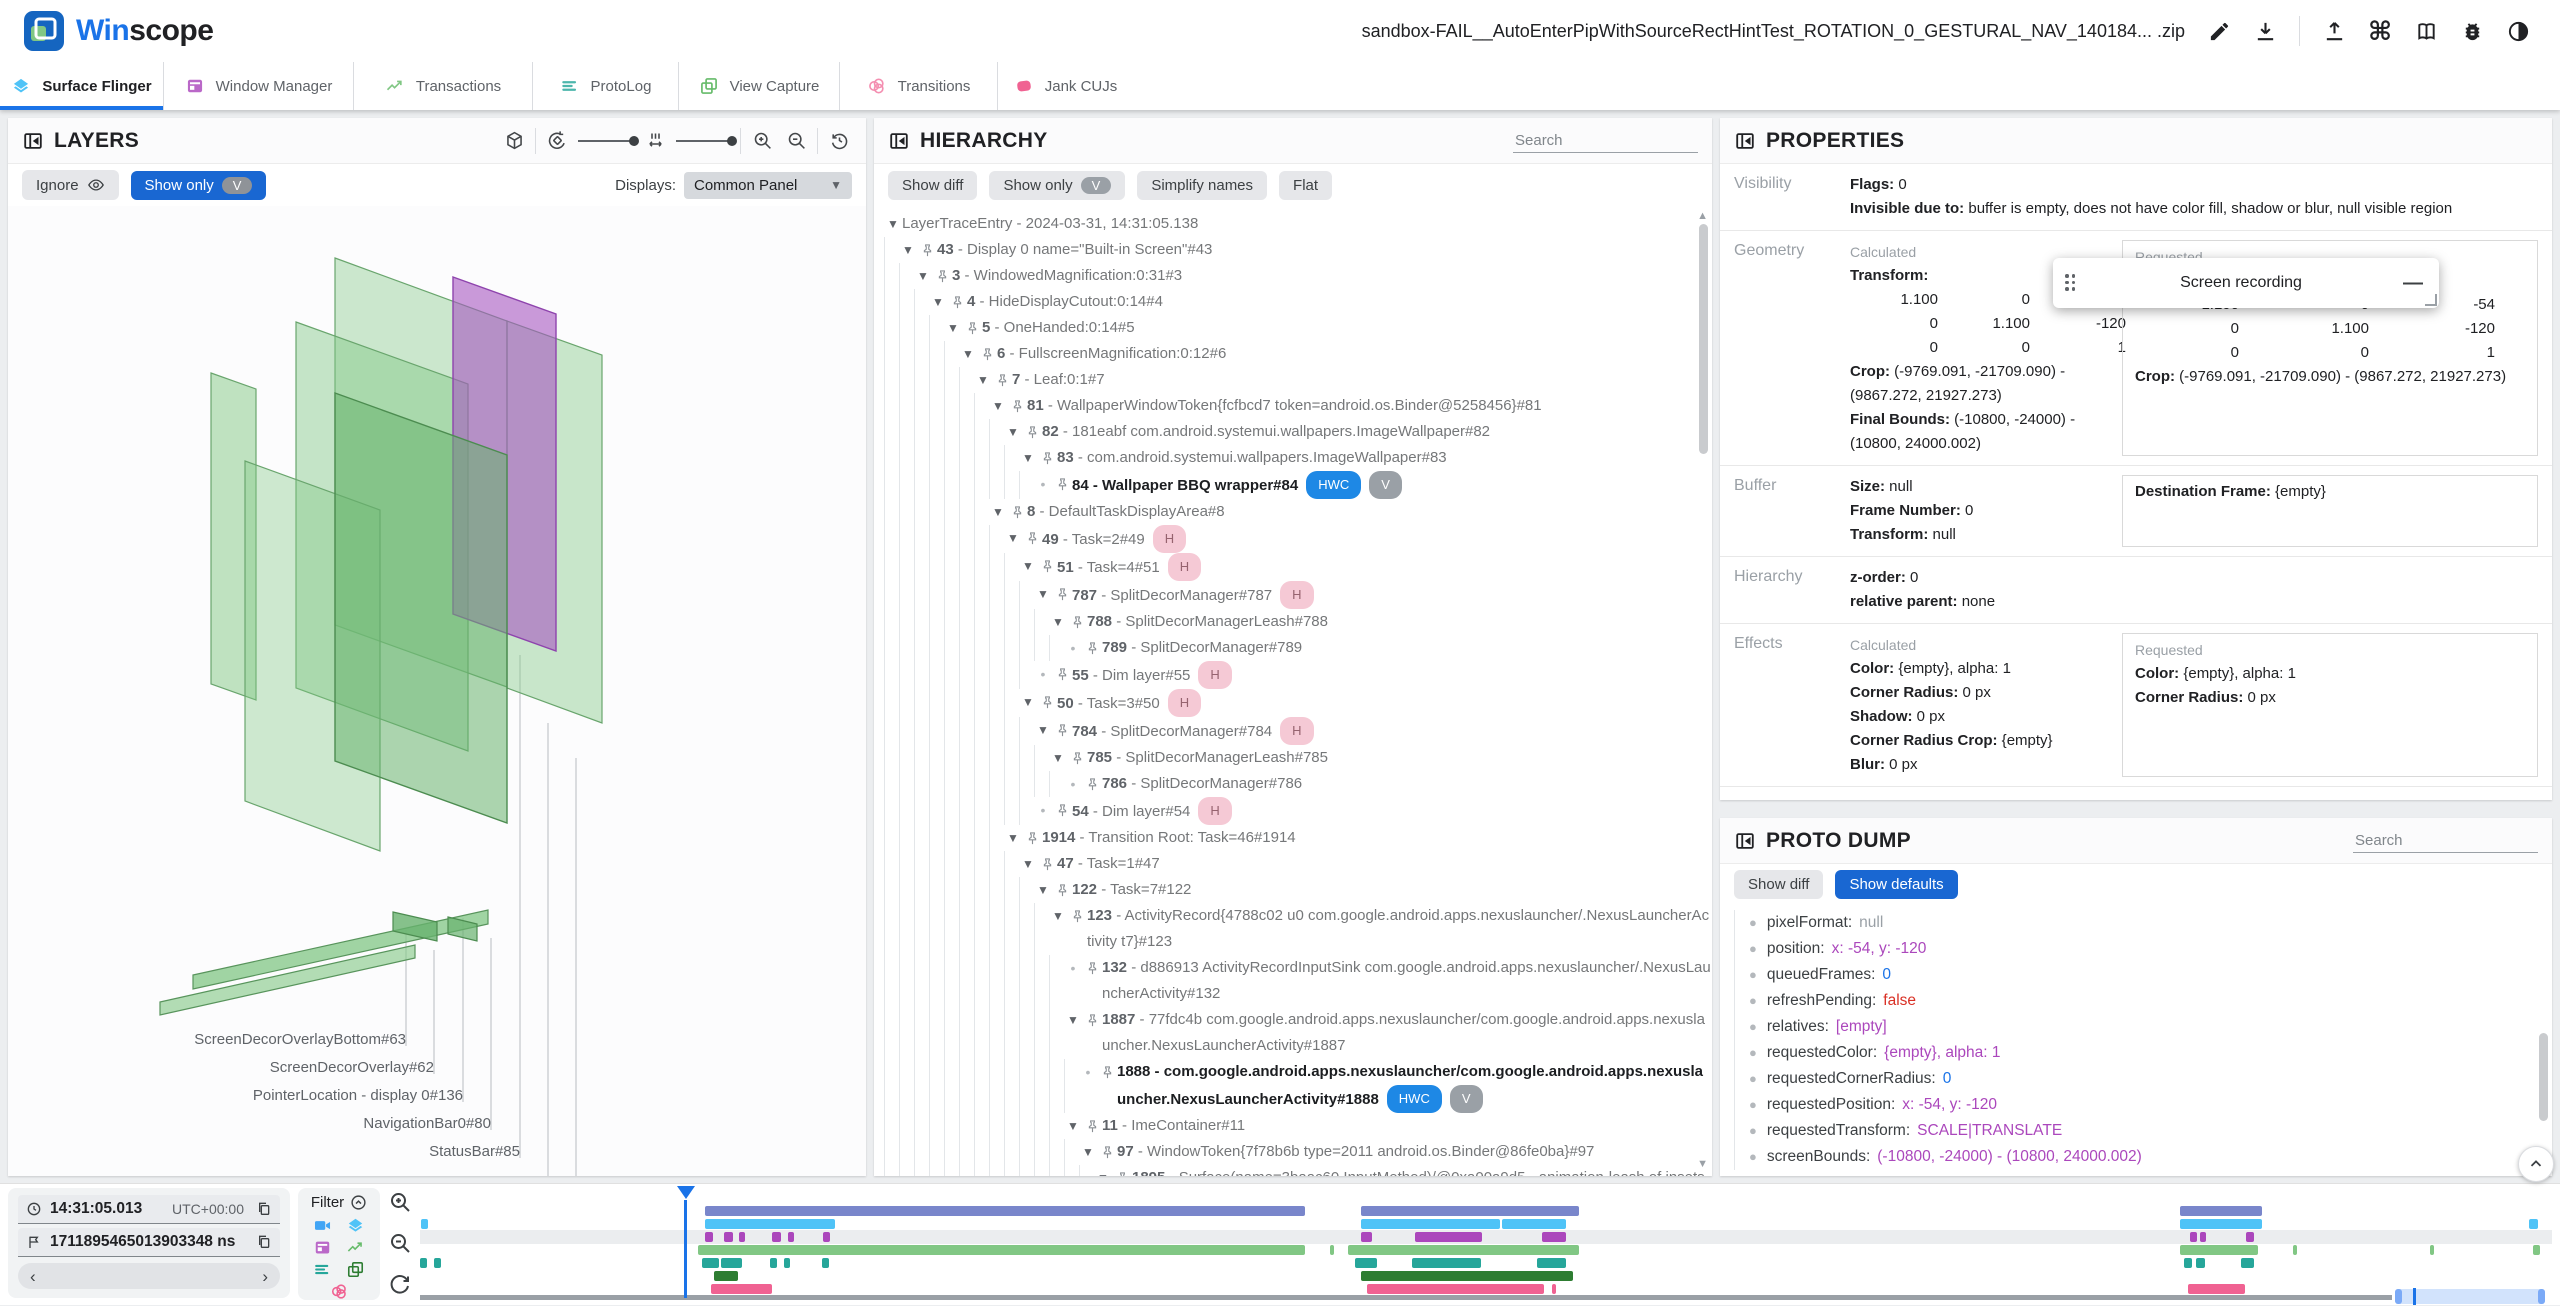 This screenshot has width=2560, height=1306. Describe the element at coordinates (1298, 567) in the screenshot. I see `tree-node-51: ▼ 51 - Task=4#51 H` at that location.